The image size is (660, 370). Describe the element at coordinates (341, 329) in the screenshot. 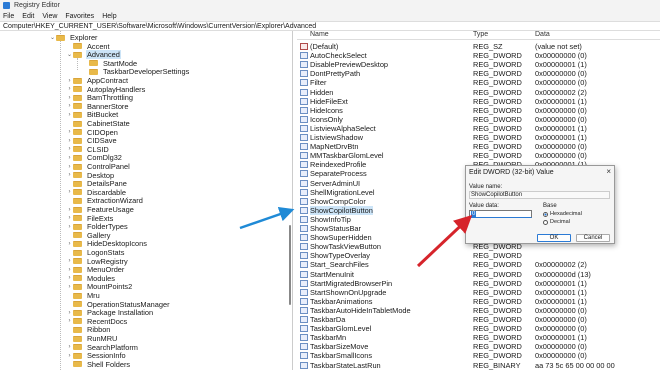

I see `value-name: TaskbarGlomLevel` at that location.